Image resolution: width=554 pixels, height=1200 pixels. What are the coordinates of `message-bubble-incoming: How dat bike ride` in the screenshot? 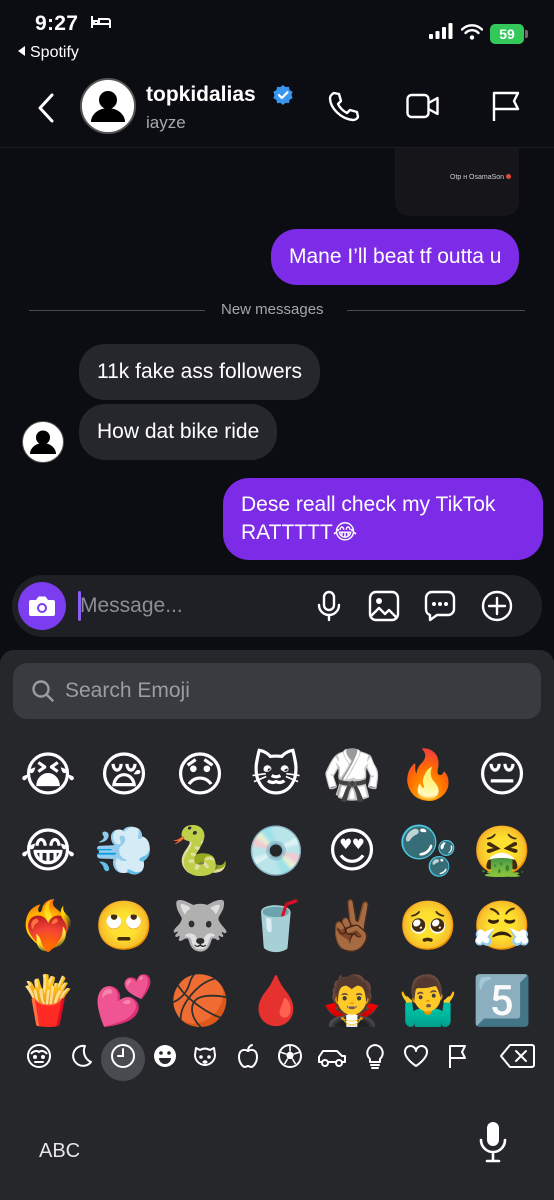 It's located at (178, 432).